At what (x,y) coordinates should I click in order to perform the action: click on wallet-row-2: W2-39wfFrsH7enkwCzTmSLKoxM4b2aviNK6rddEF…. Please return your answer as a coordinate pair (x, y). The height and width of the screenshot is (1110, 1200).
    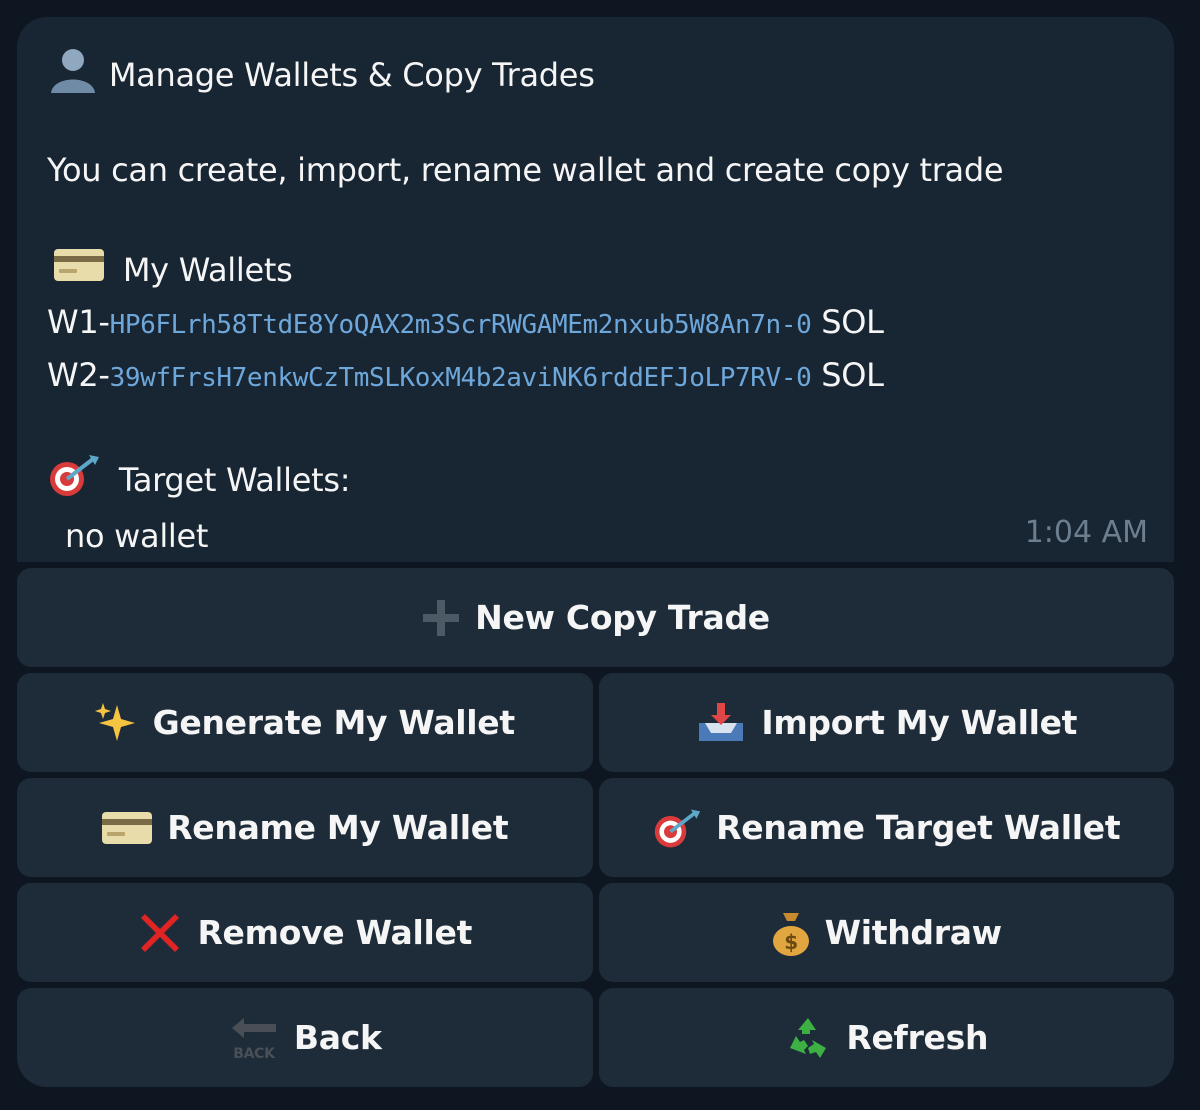
    Looking at the image, I should click on (595, 376).